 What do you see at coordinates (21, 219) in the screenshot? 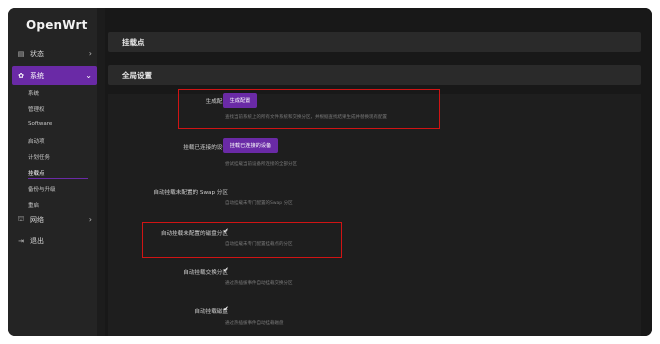
I see `network-icon: ⛫` at bounding box center [21, 219].